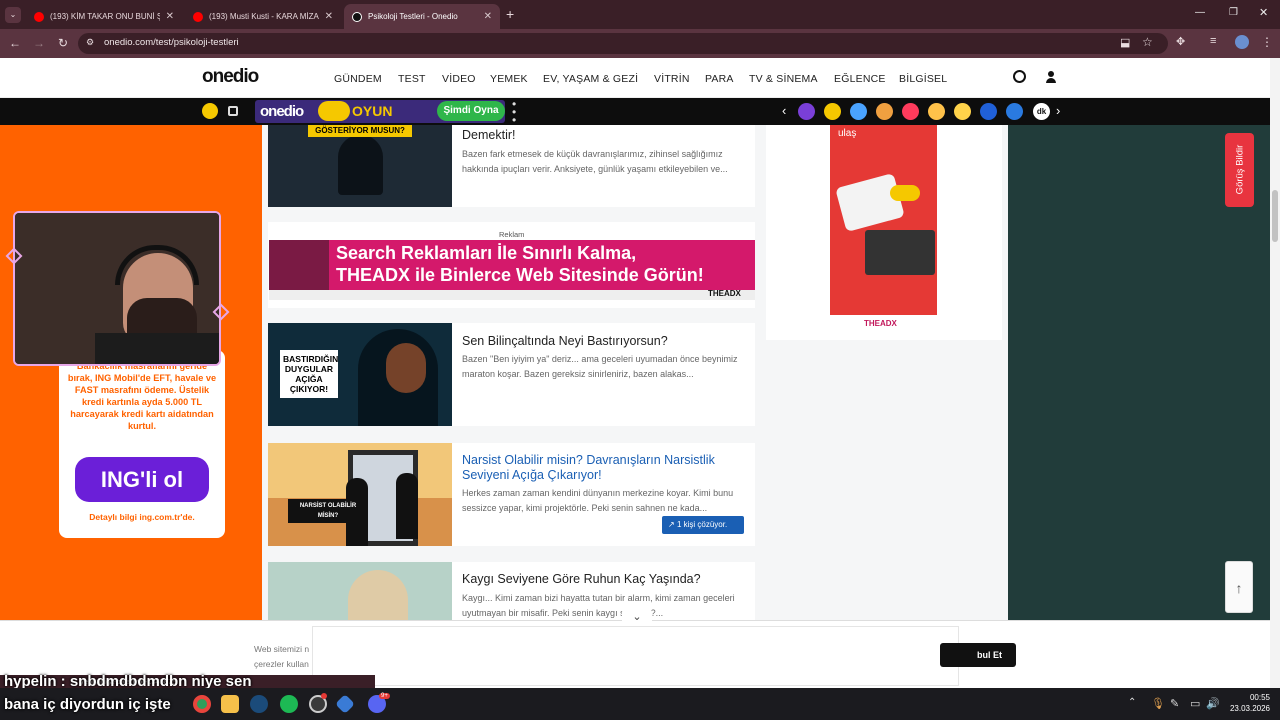  I want to click on nav-vitrin: VİTRİN, so click(672, 79).